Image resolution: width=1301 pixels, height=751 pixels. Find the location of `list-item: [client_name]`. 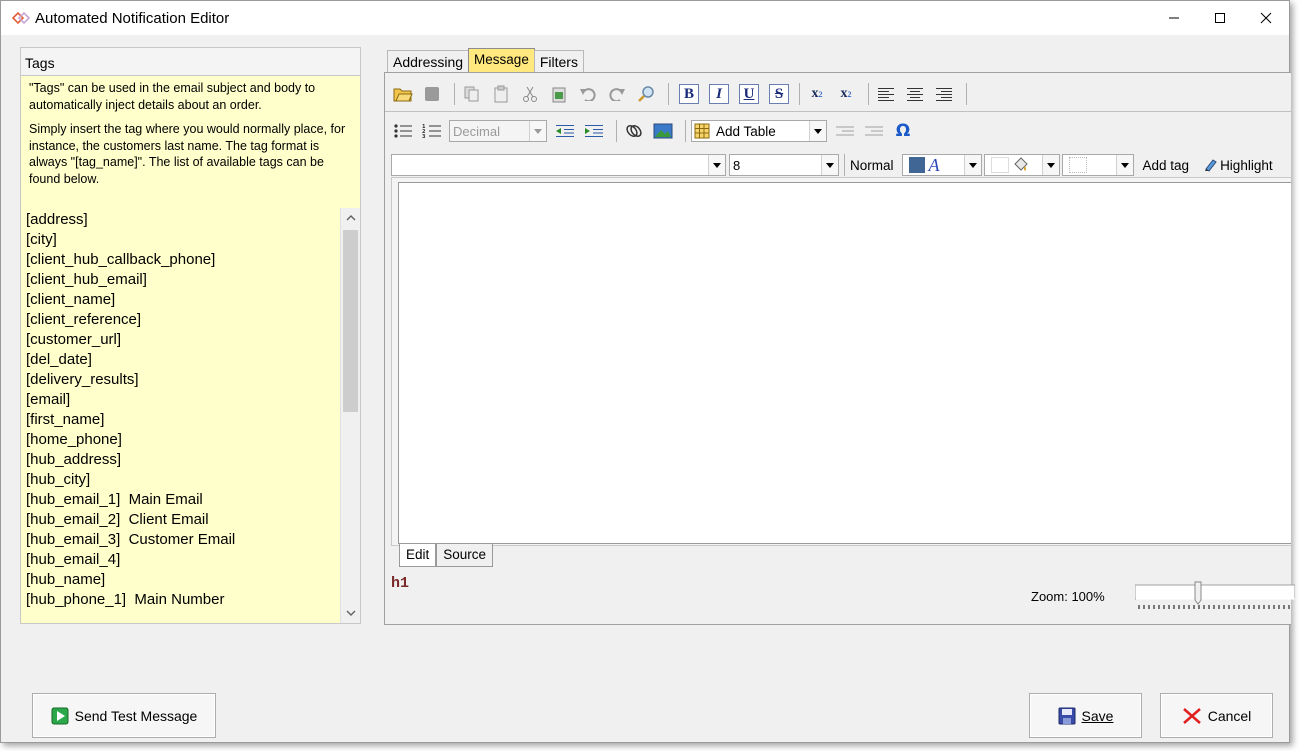

list-item: [client_name] is located at coordinates (182, 300).